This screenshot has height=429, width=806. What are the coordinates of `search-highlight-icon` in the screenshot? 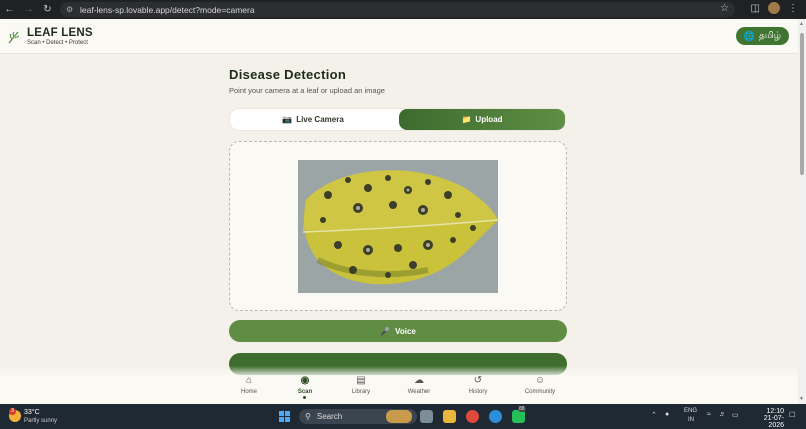 It's located at (399, 416).